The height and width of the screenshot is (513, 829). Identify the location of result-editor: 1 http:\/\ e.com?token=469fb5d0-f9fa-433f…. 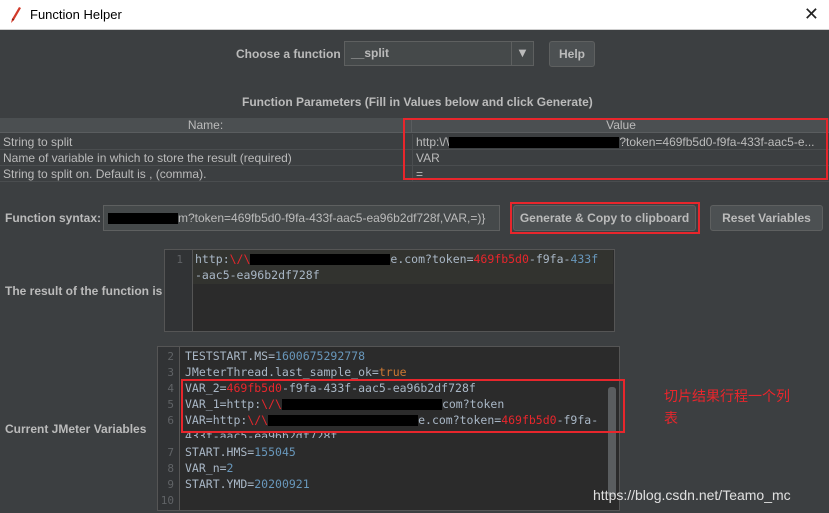
(389, 290).